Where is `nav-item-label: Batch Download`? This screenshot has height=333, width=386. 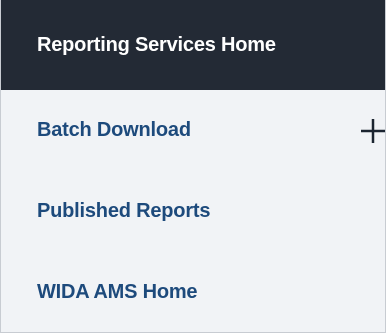 nav-item-label: Batch Download is located at coordinates (114, 130).